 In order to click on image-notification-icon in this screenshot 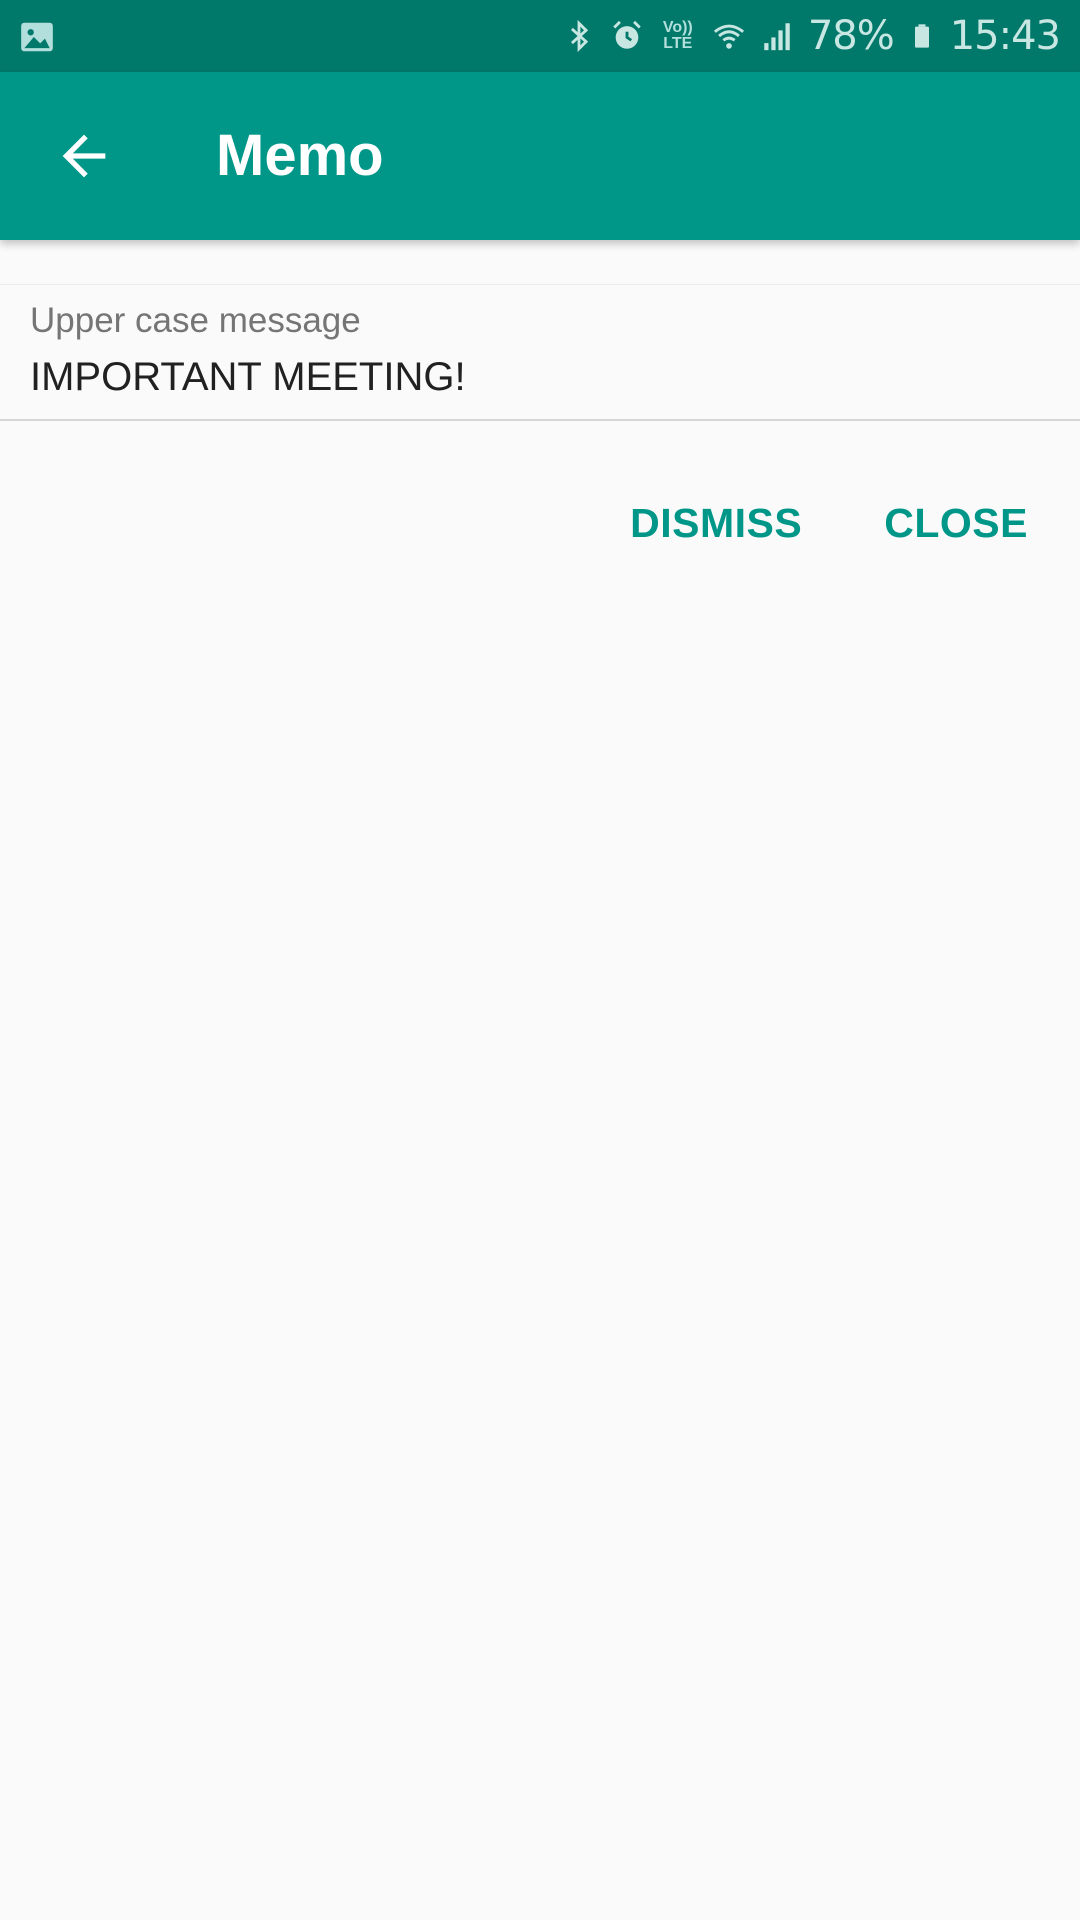, I will do `click(37, 37)`.